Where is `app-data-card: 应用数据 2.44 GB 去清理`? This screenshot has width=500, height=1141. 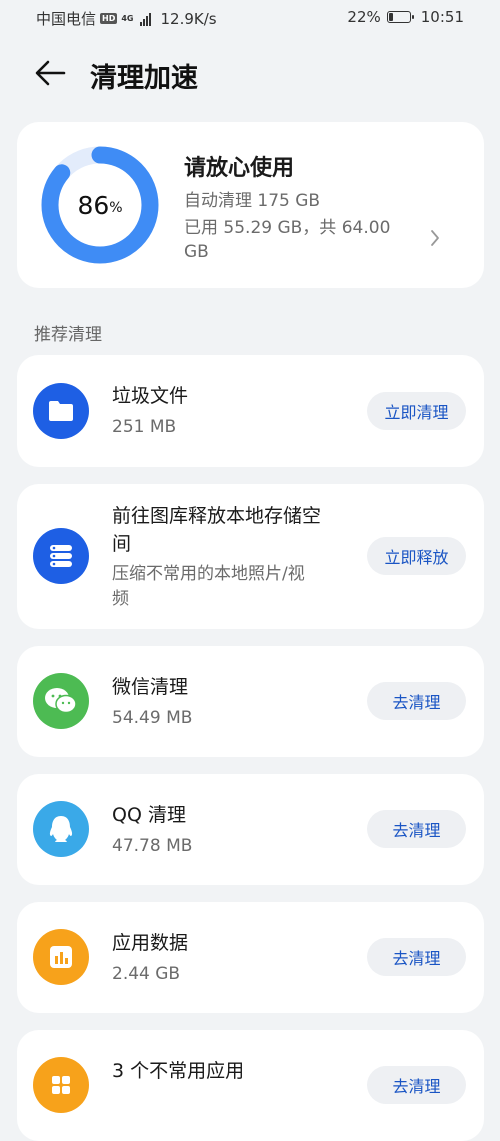
app-data-card: 应用数据 2.44 GB 去清理 is located at coordinates (250, 957).